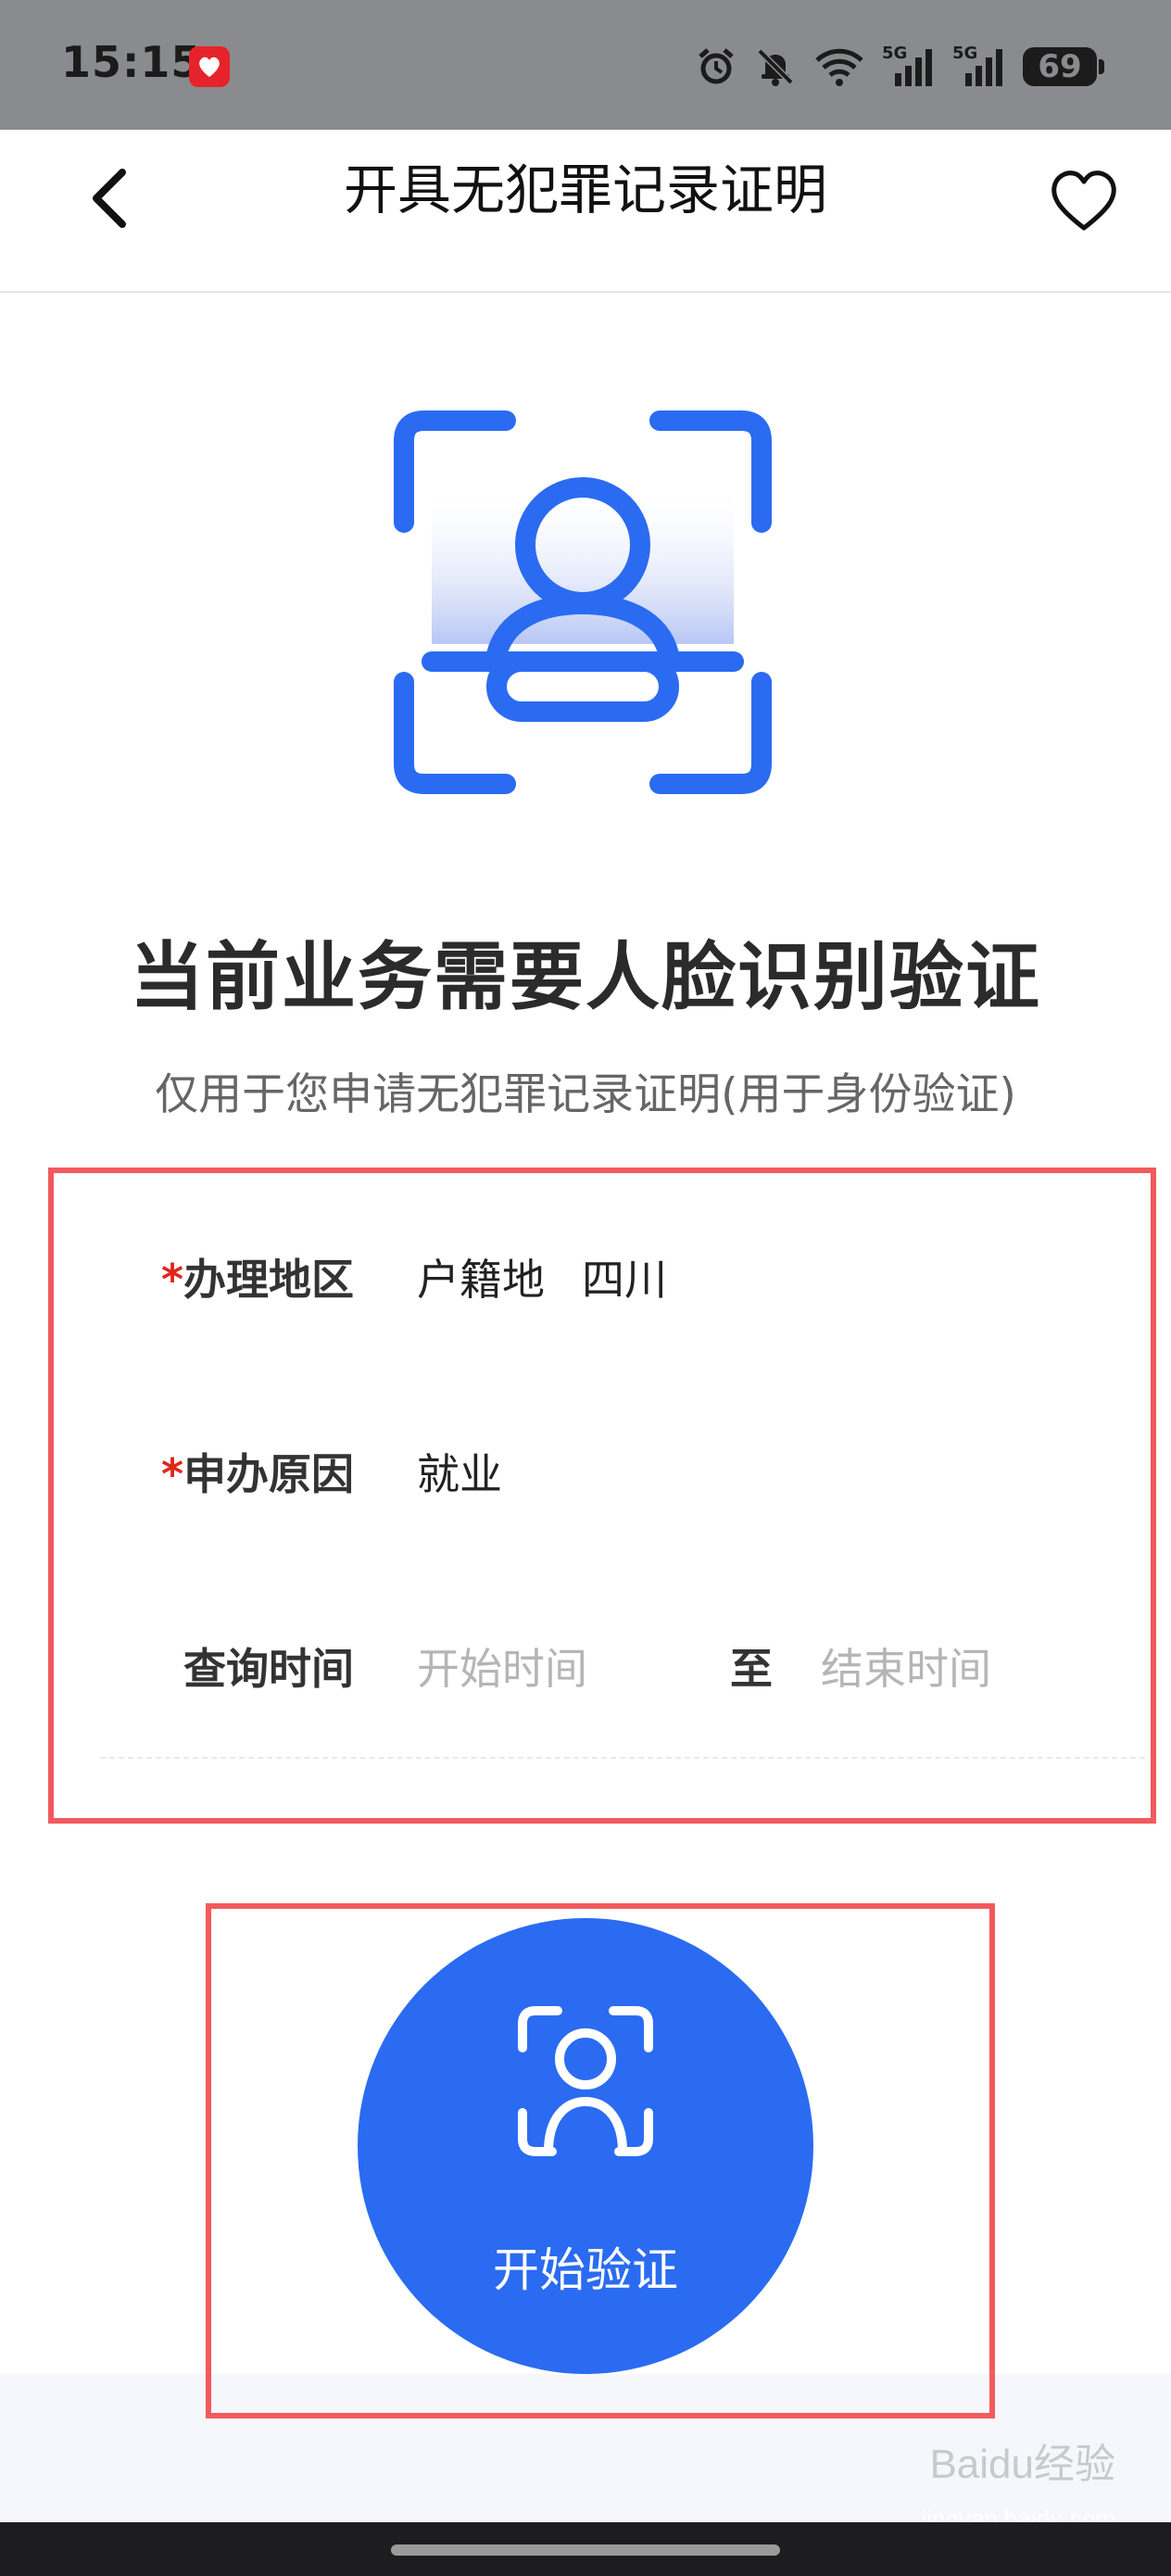 The width and height of the screenshot is (1171, 2576). What do you see at coordinates (625, 1280) in the screenshot?
I see `region-province: 四川` at bounding box center [625, 1280].